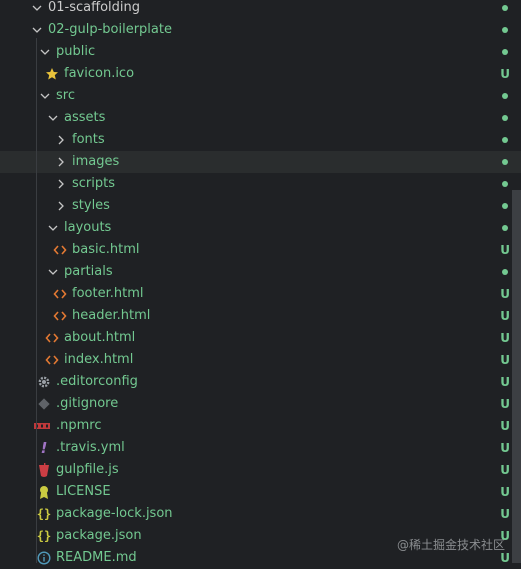 This screenshot has height=569, width=521. Describe the element at coordinates (260, 514) in the screenshot. I see `tree-item-file: {} package-lock.json U` at that location.